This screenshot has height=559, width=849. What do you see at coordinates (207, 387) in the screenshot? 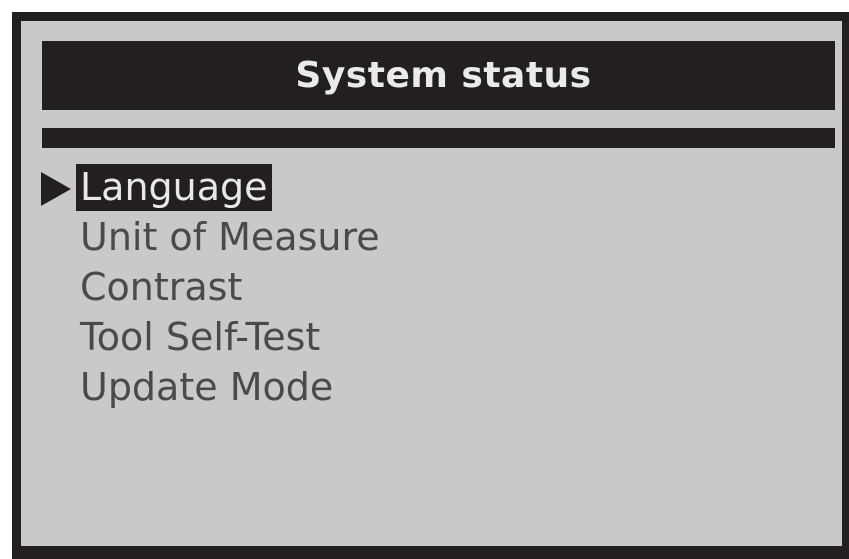
I see `menu-item-label: Update Mode` at bounding box center [207, 387].